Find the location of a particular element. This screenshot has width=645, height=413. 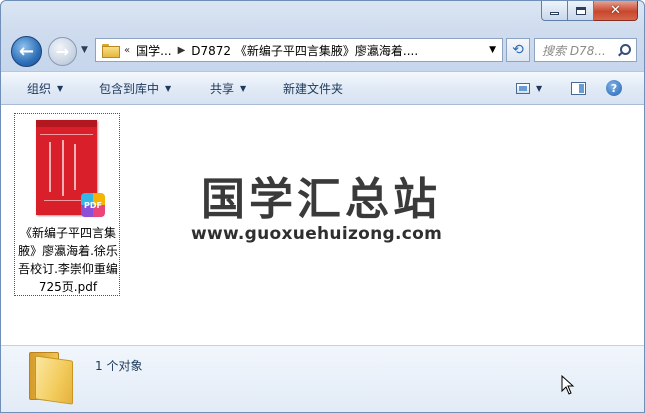

file-name-label: 《新编子平四言集腋》廖瀛海着.徐乐吾校订.李崇仰重编725页.pdf is located at coordinates (68, 260).